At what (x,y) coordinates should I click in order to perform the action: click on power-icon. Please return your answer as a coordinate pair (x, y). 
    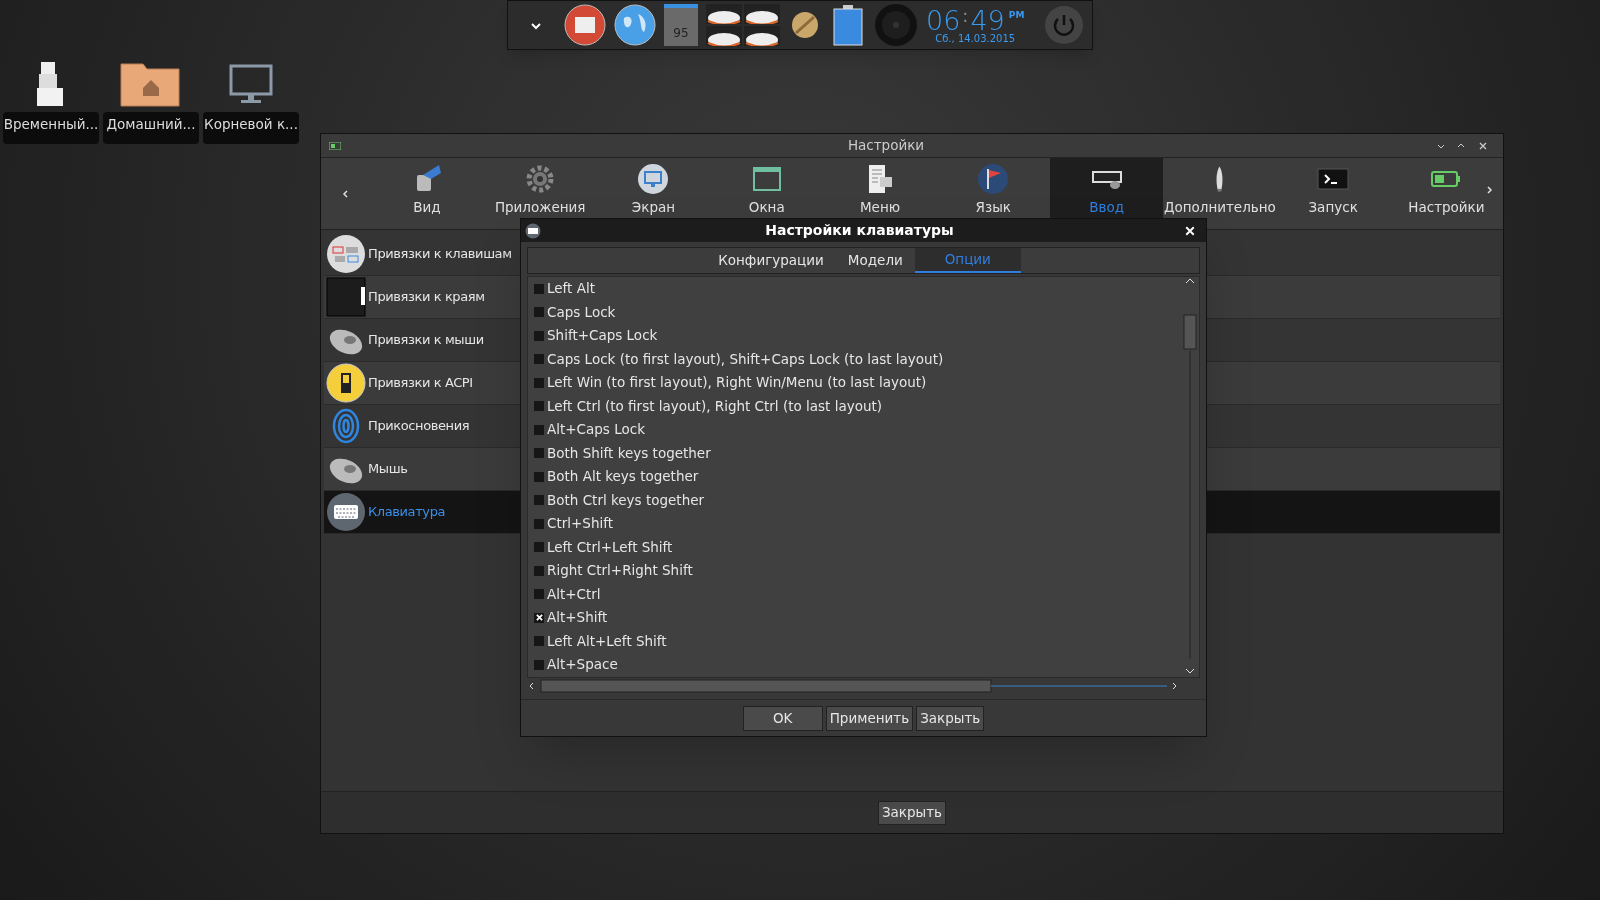
    Looking at the image, I should click on (1064, 25).